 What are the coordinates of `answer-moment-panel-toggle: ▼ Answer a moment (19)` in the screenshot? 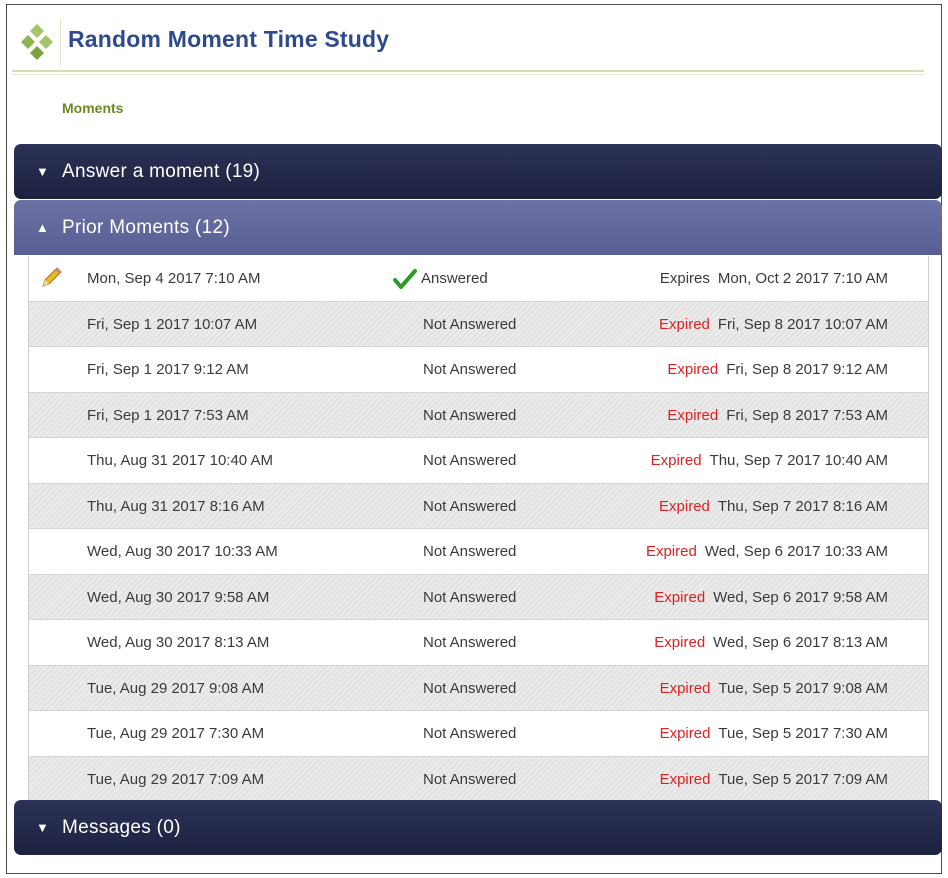 It's located at (478, 171).